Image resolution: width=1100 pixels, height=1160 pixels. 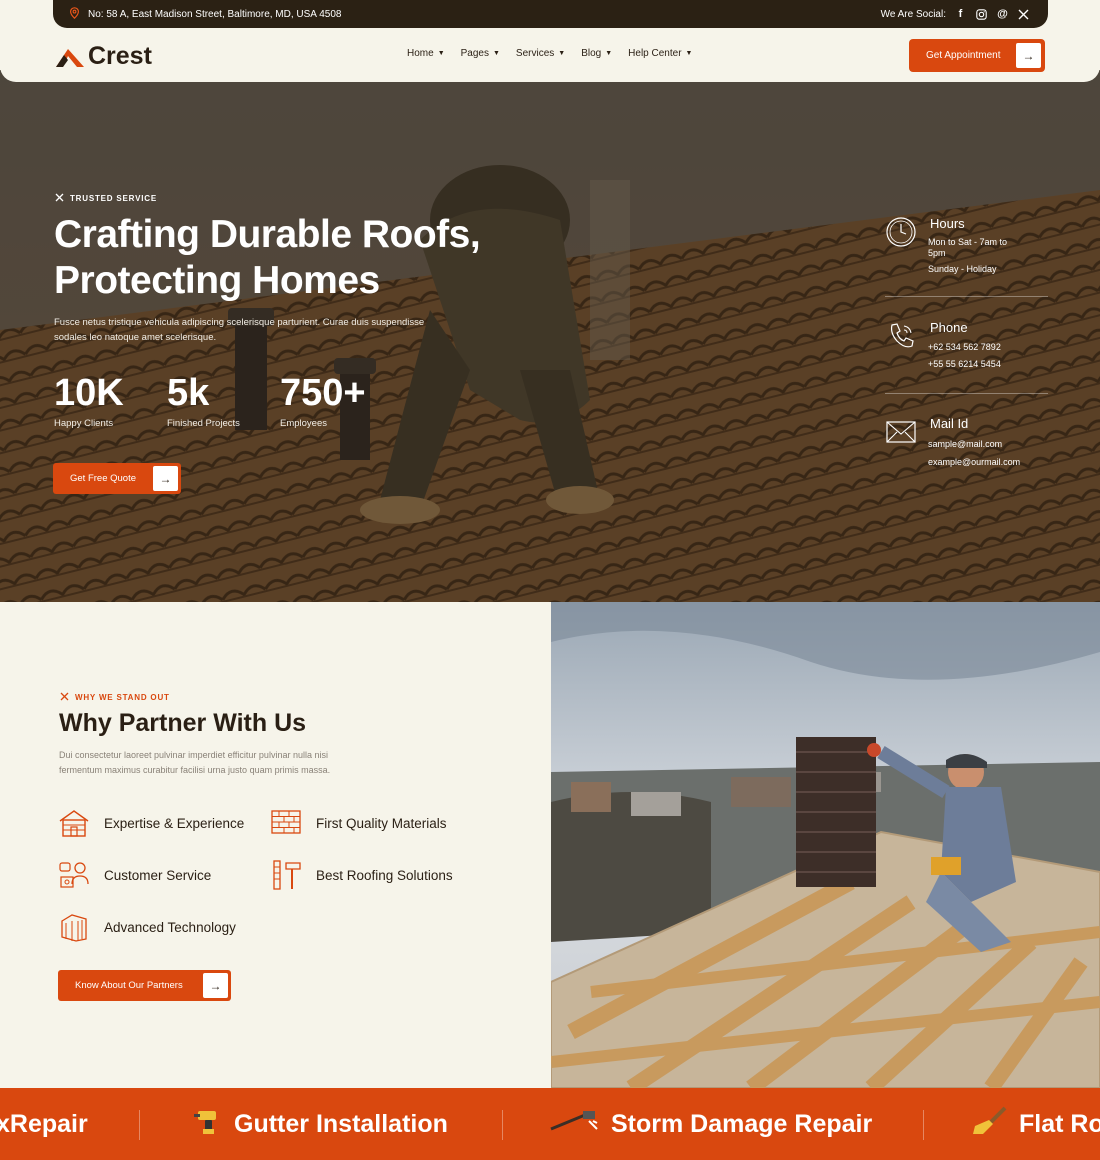 What do you see at coordinates (341, 1123) in the screenshot?
I see `marquee-item-label: Gutter Installation` at bounding box center [341, 1123].